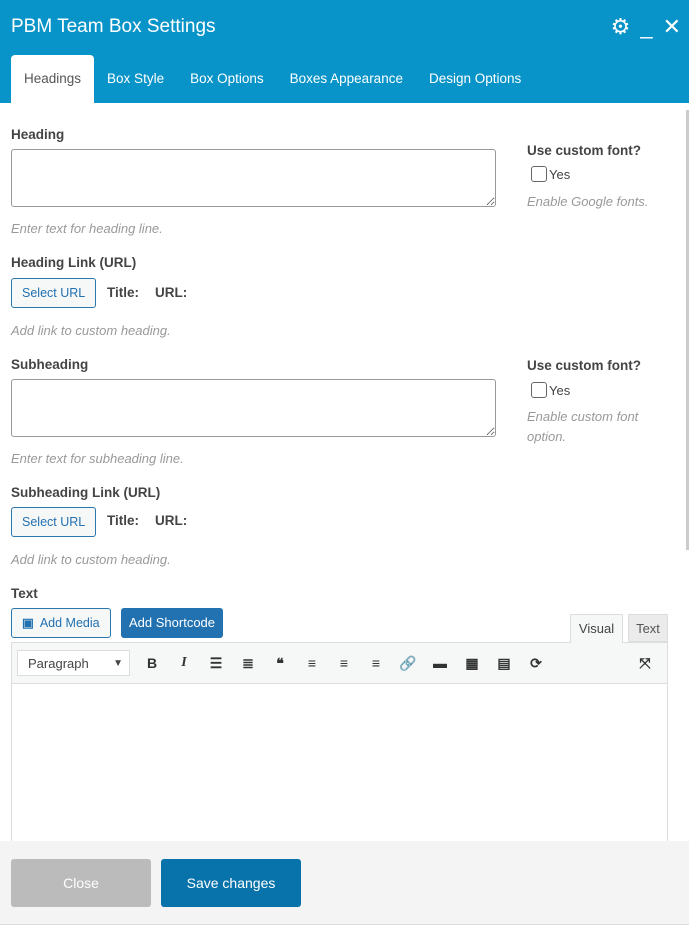 Image resolution: width=689 pixels, height=930 pixels. Describe the element at coordinates (376, 663) in the screenshot. I see `align-right-icon: ≡` at that location.